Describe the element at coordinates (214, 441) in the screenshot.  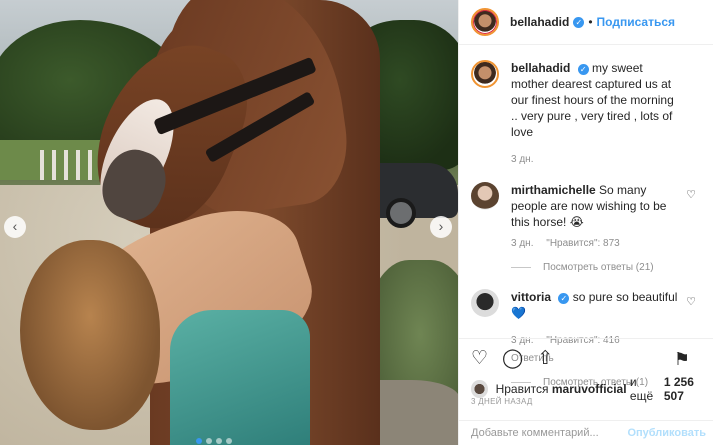
I see `carousel-dots` at that location.